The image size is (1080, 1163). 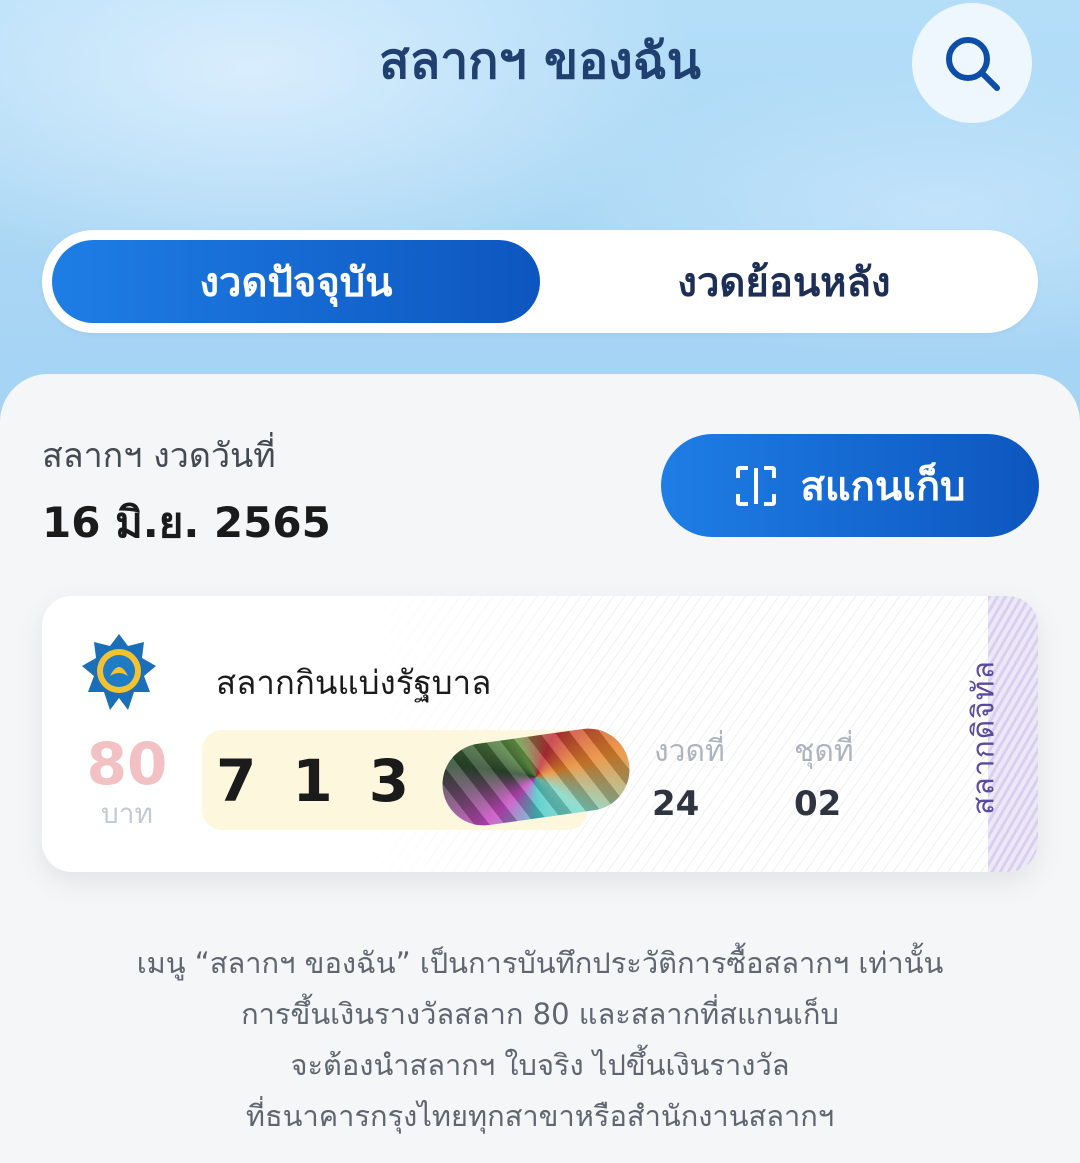 I want to click on ticket-digit: 3, so click(x=389, y=781).